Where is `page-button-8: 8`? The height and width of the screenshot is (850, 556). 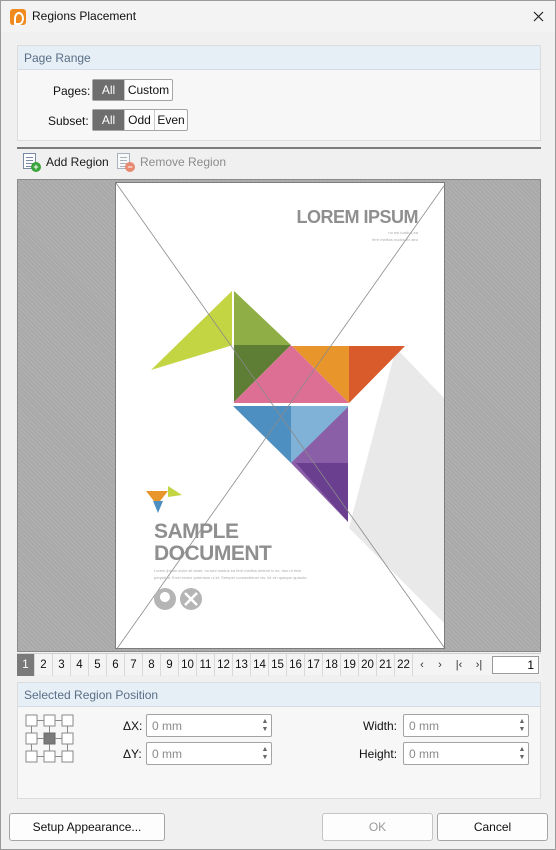
page-button-8: 8 is located at coordinates (152, 664).